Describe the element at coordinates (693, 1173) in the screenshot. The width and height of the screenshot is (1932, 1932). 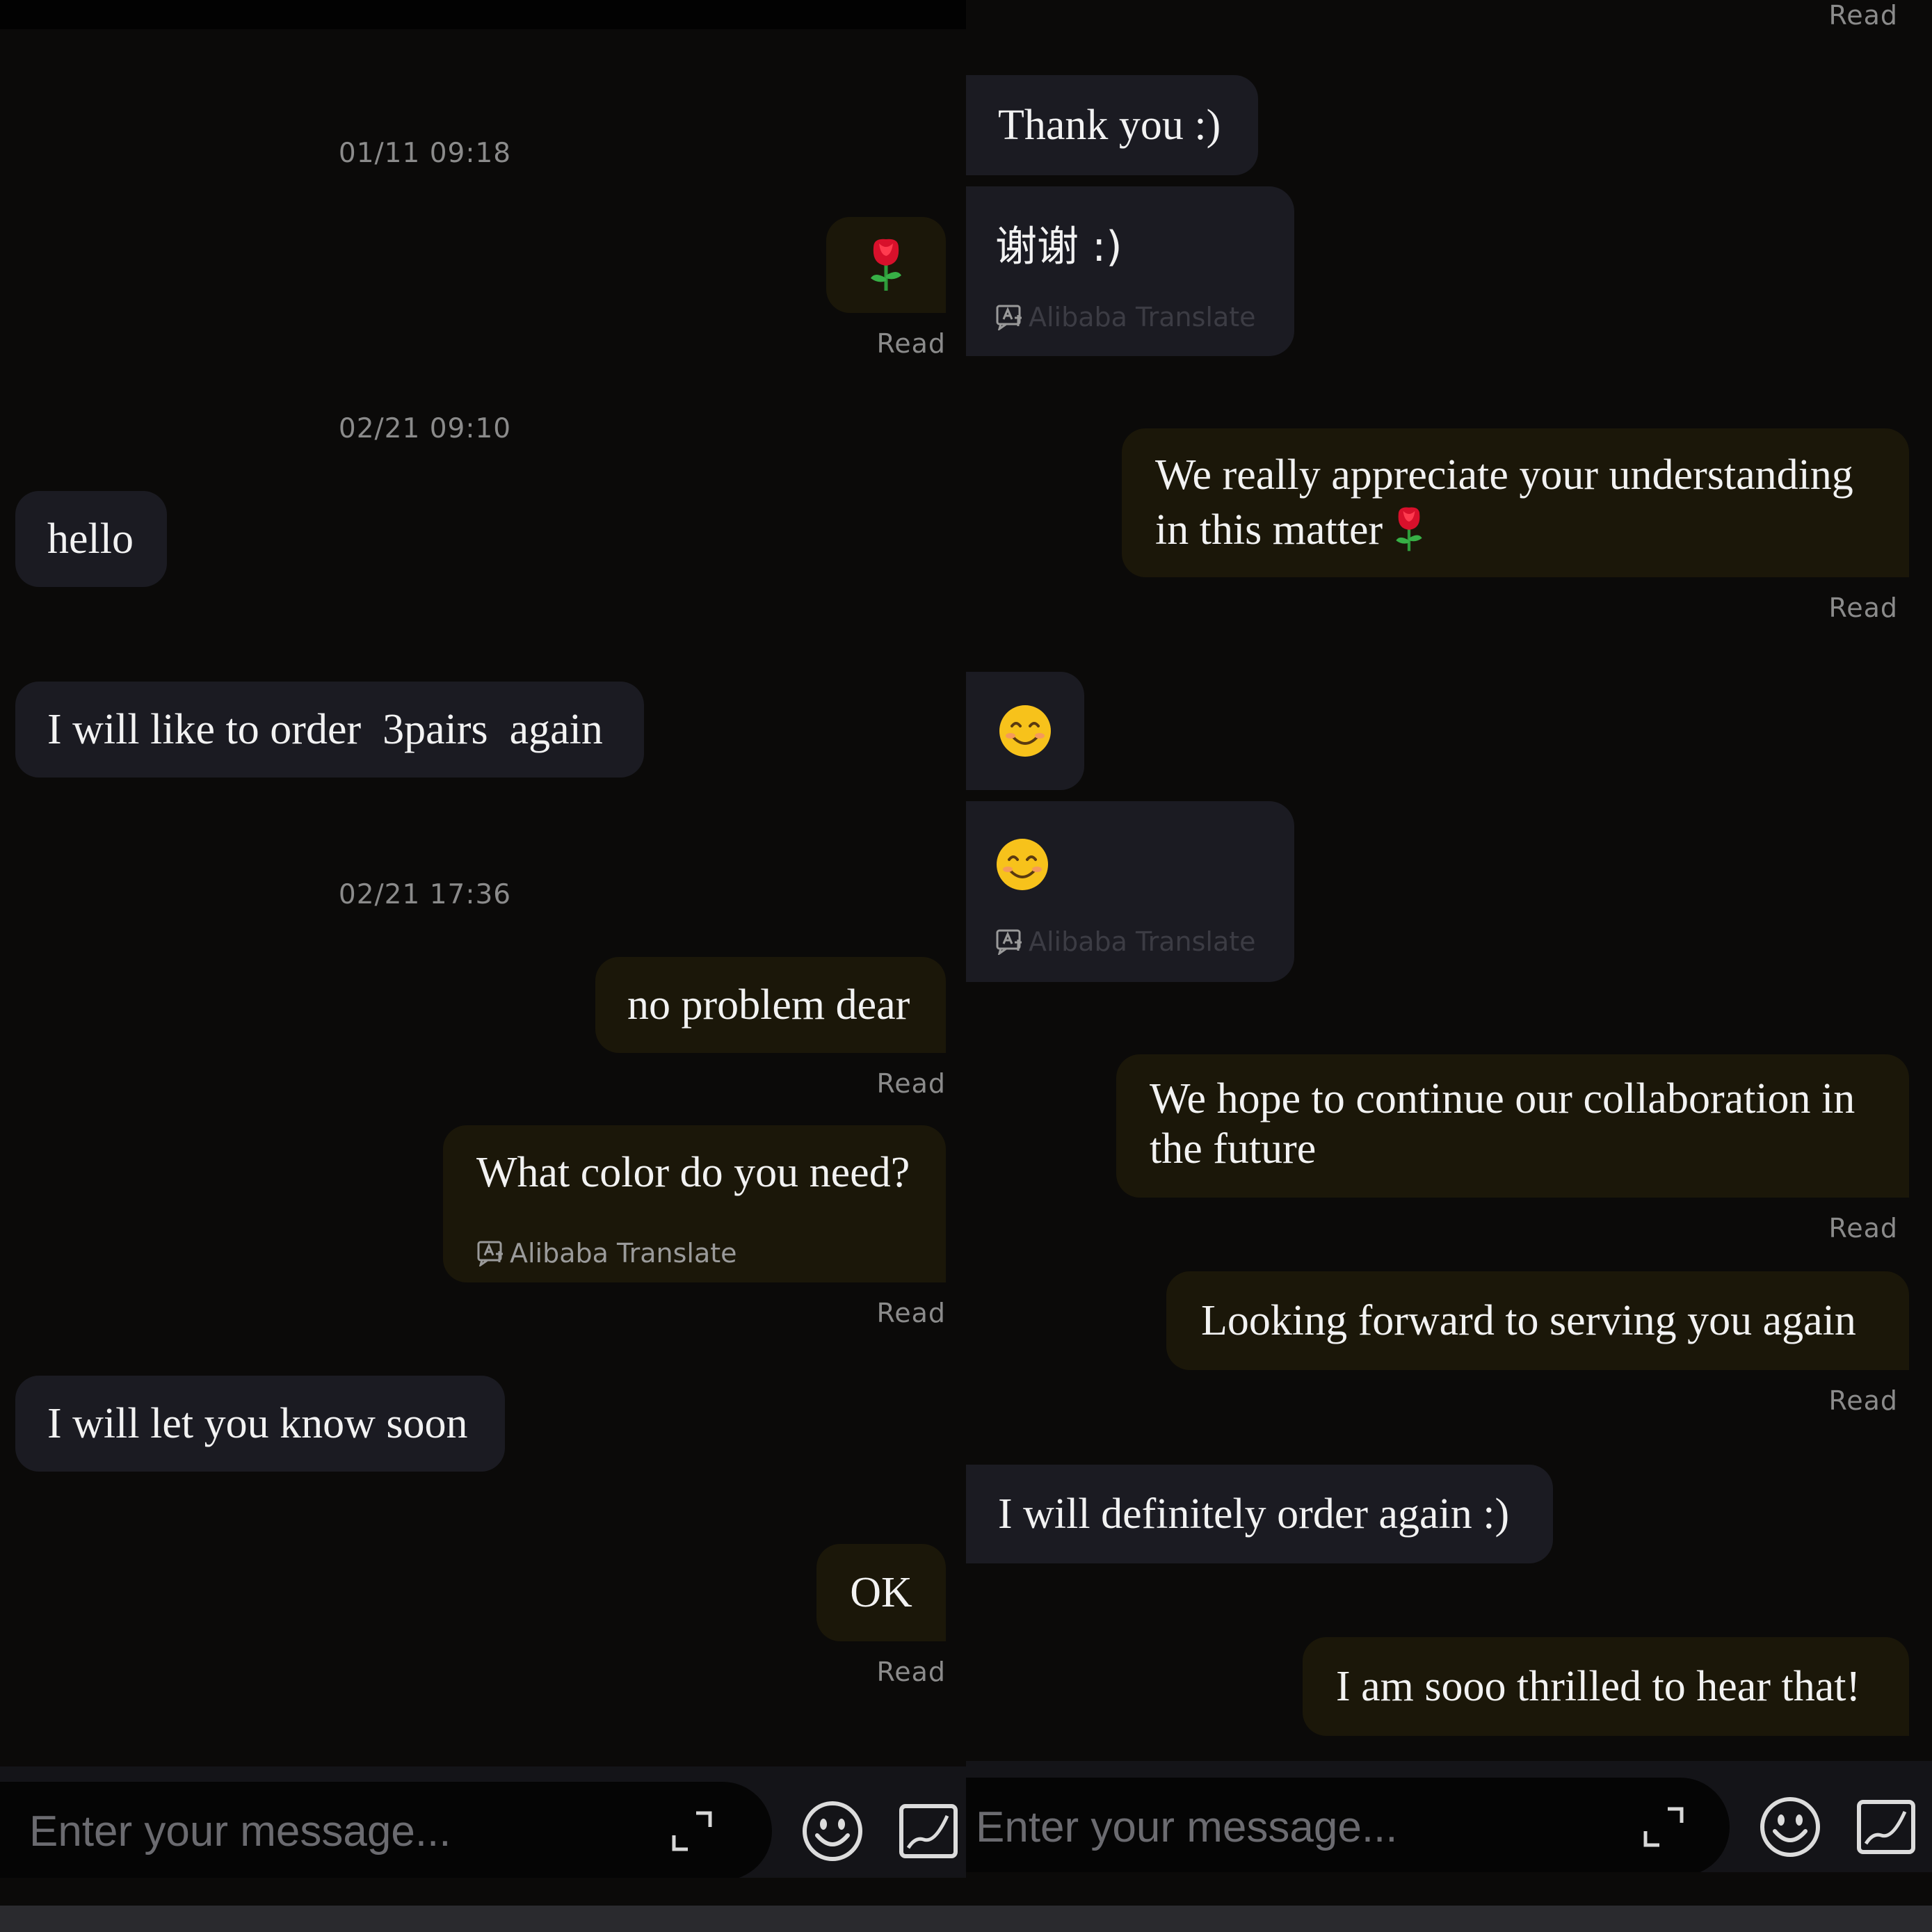
I see `message-text: What color do you need?` at that location.